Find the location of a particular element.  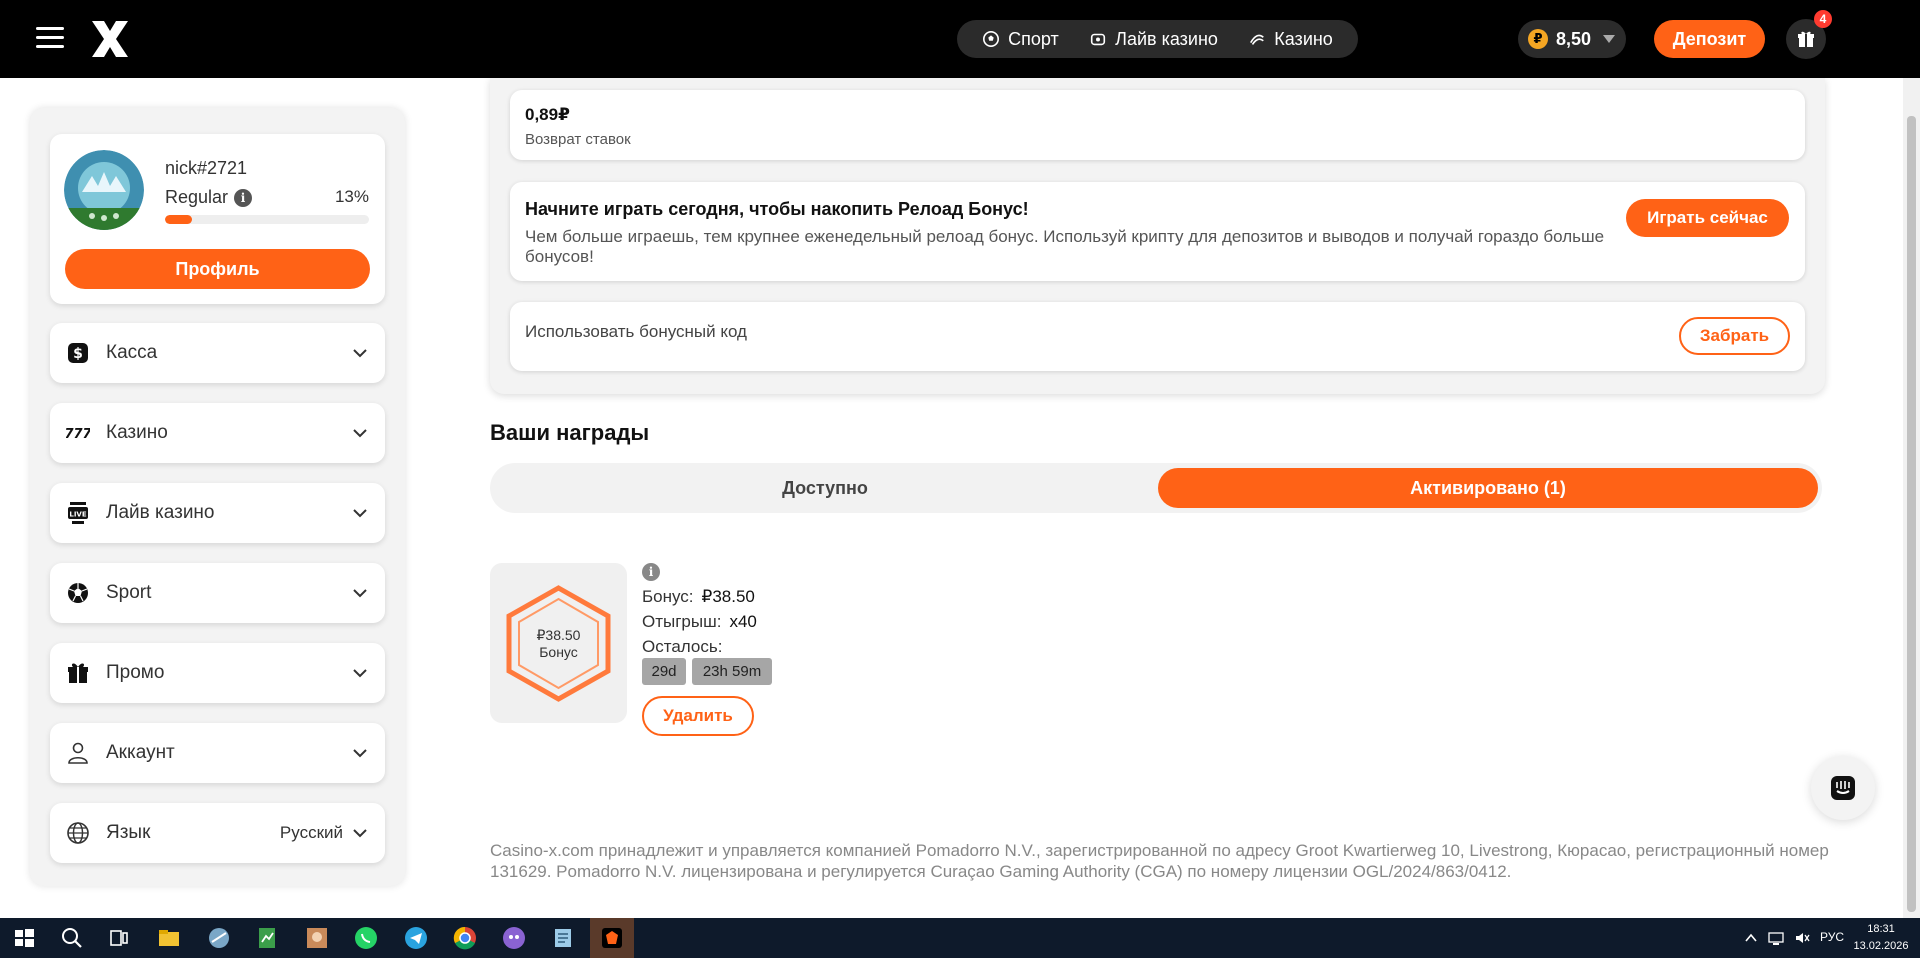

clock-time: 18:31 is located at coordinates (1881, 929).